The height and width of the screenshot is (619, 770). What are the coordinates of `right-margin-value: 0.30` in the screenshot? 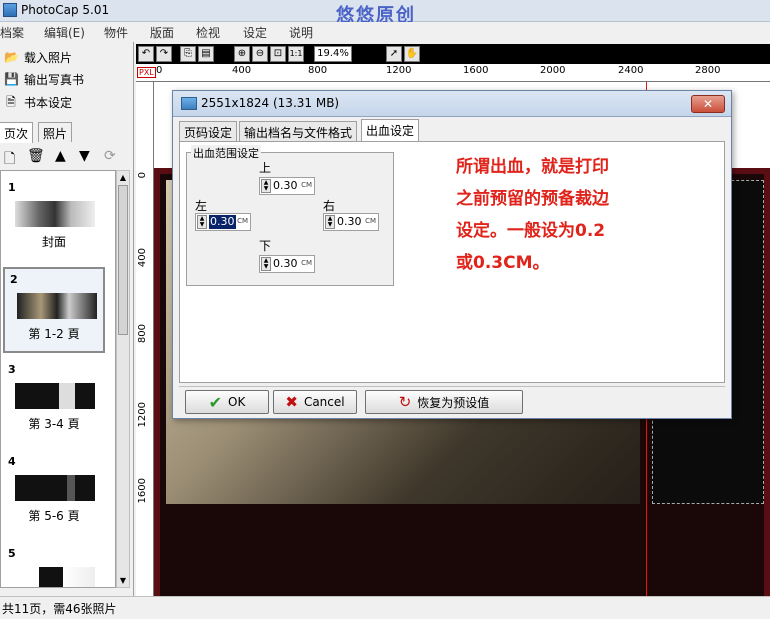 It's located at (349, 222).